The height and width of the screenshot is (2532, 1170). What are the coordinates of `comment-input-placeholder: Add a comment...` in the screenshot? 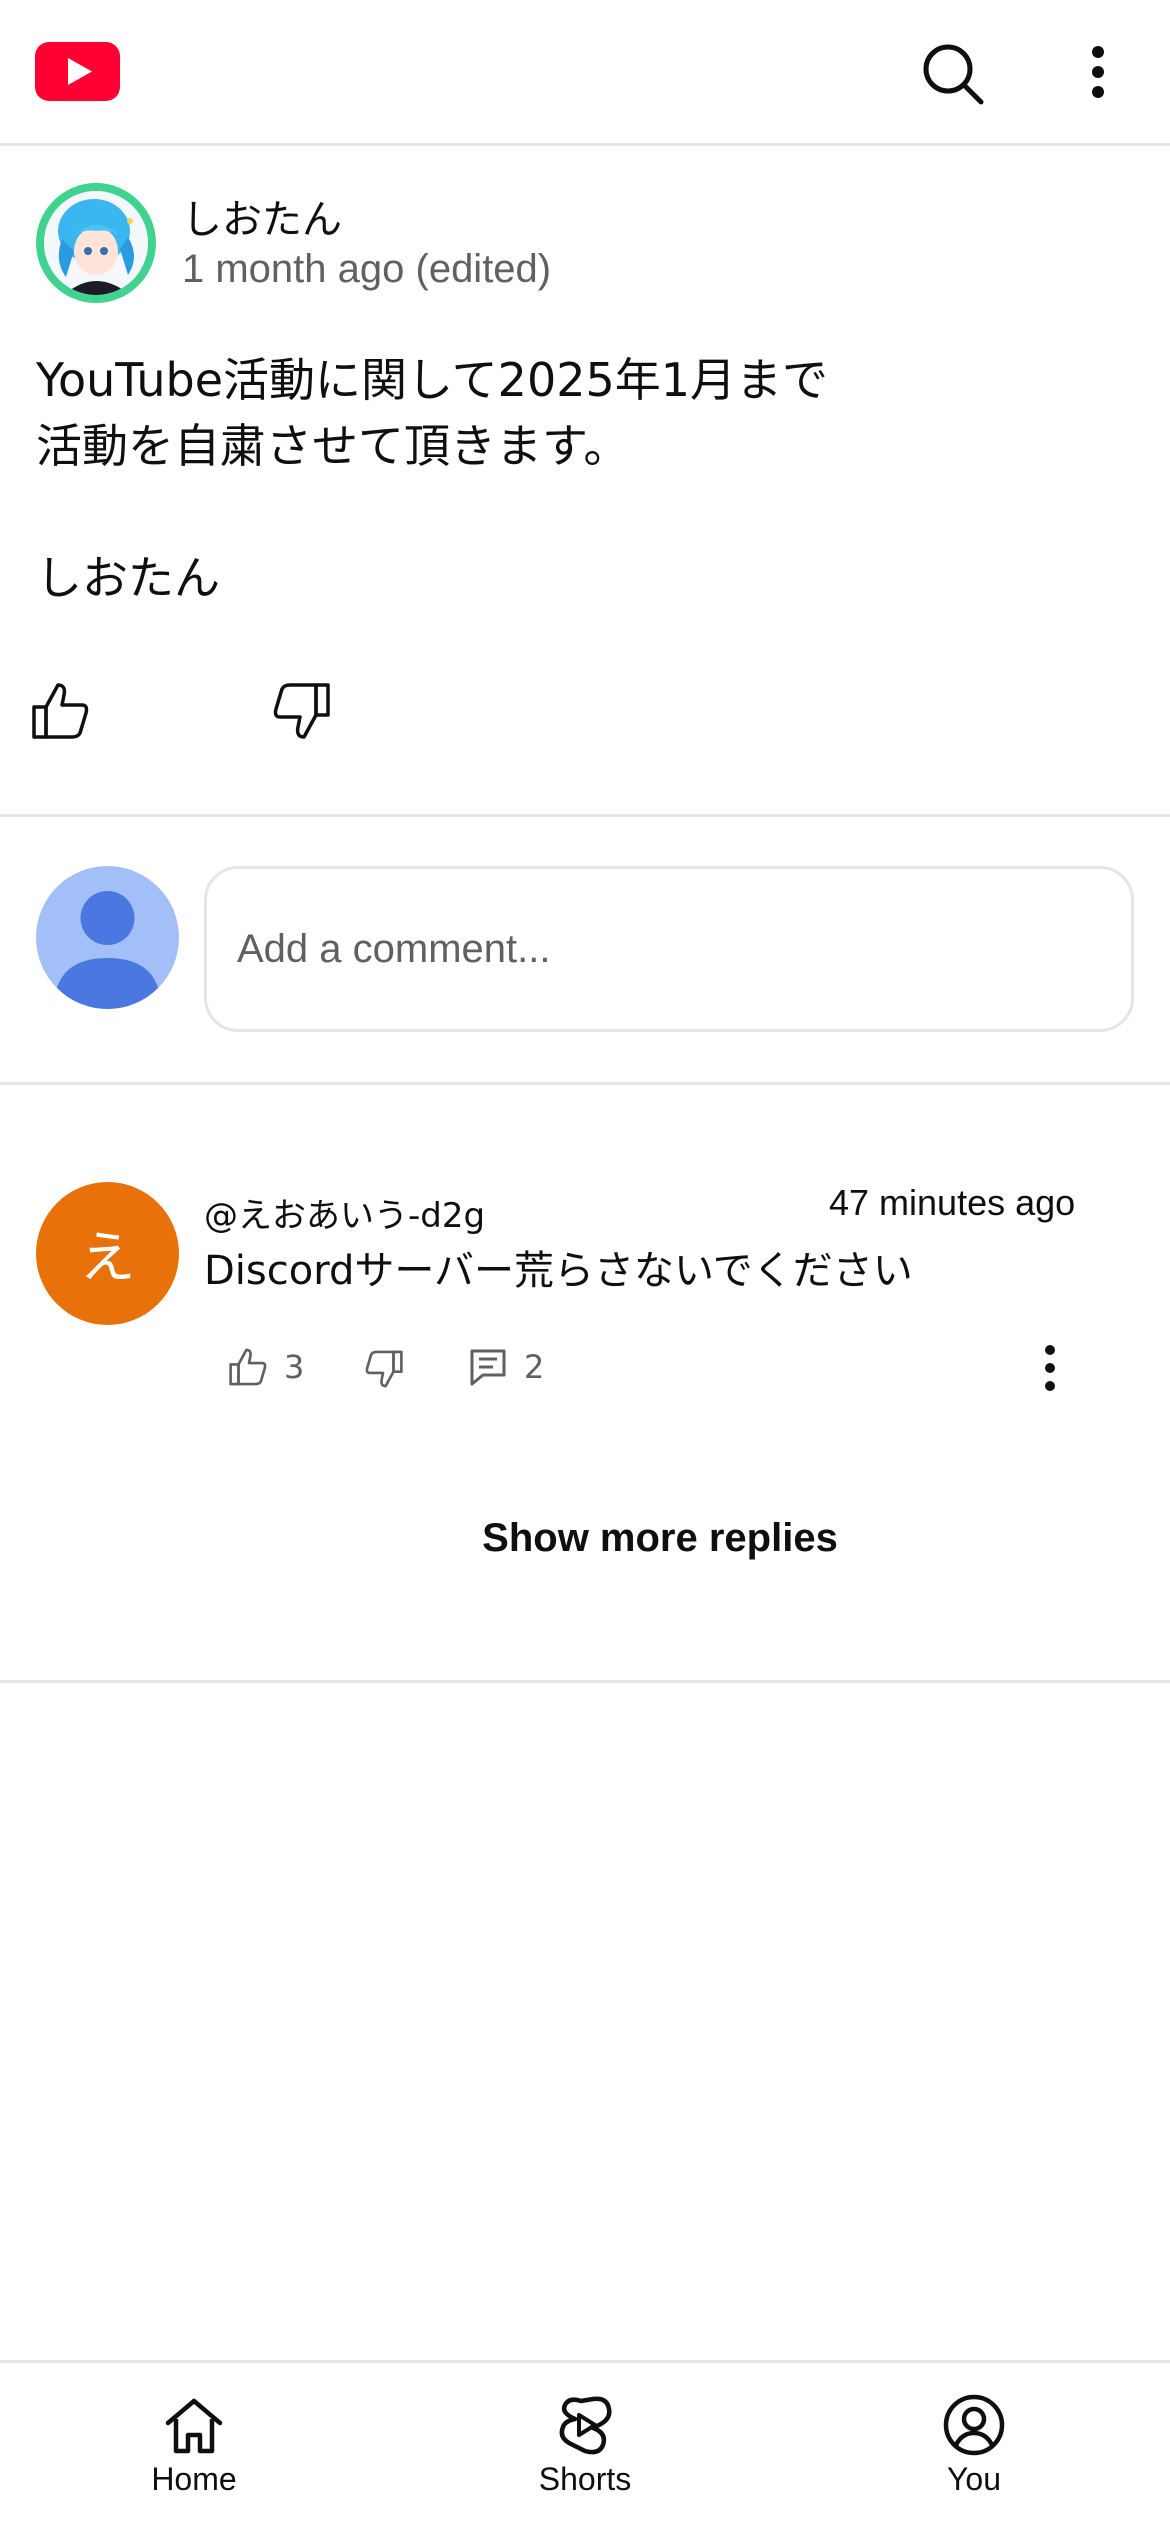 It's located at (394, 949).